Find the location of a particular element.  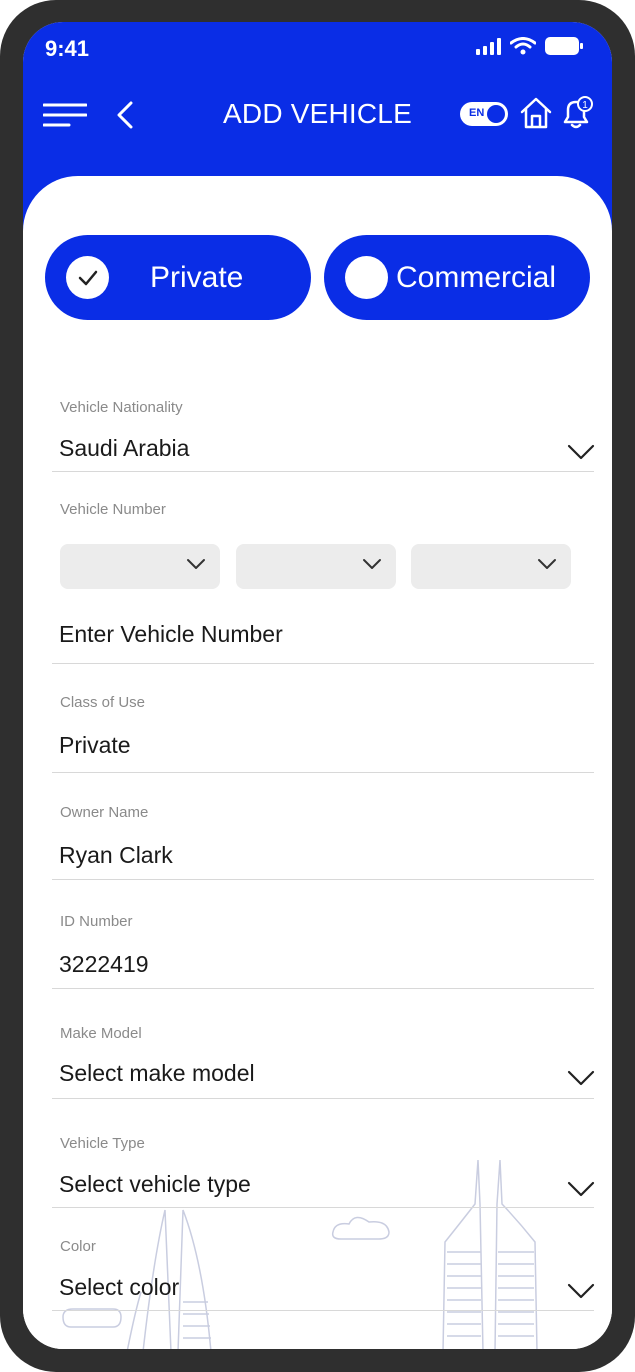

owner-name-input: Ryan Clark is located at coordinates (116, 855).